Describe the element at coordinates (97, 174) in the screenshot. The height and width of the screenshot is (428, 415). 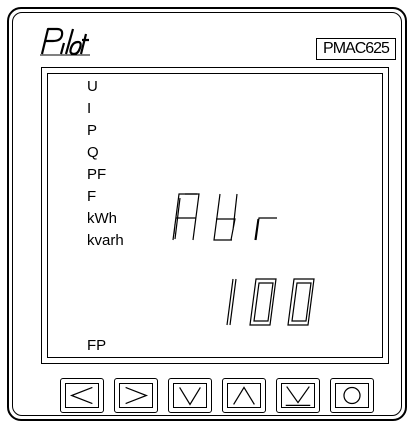
I see `indicator-pf: PF` at that location.